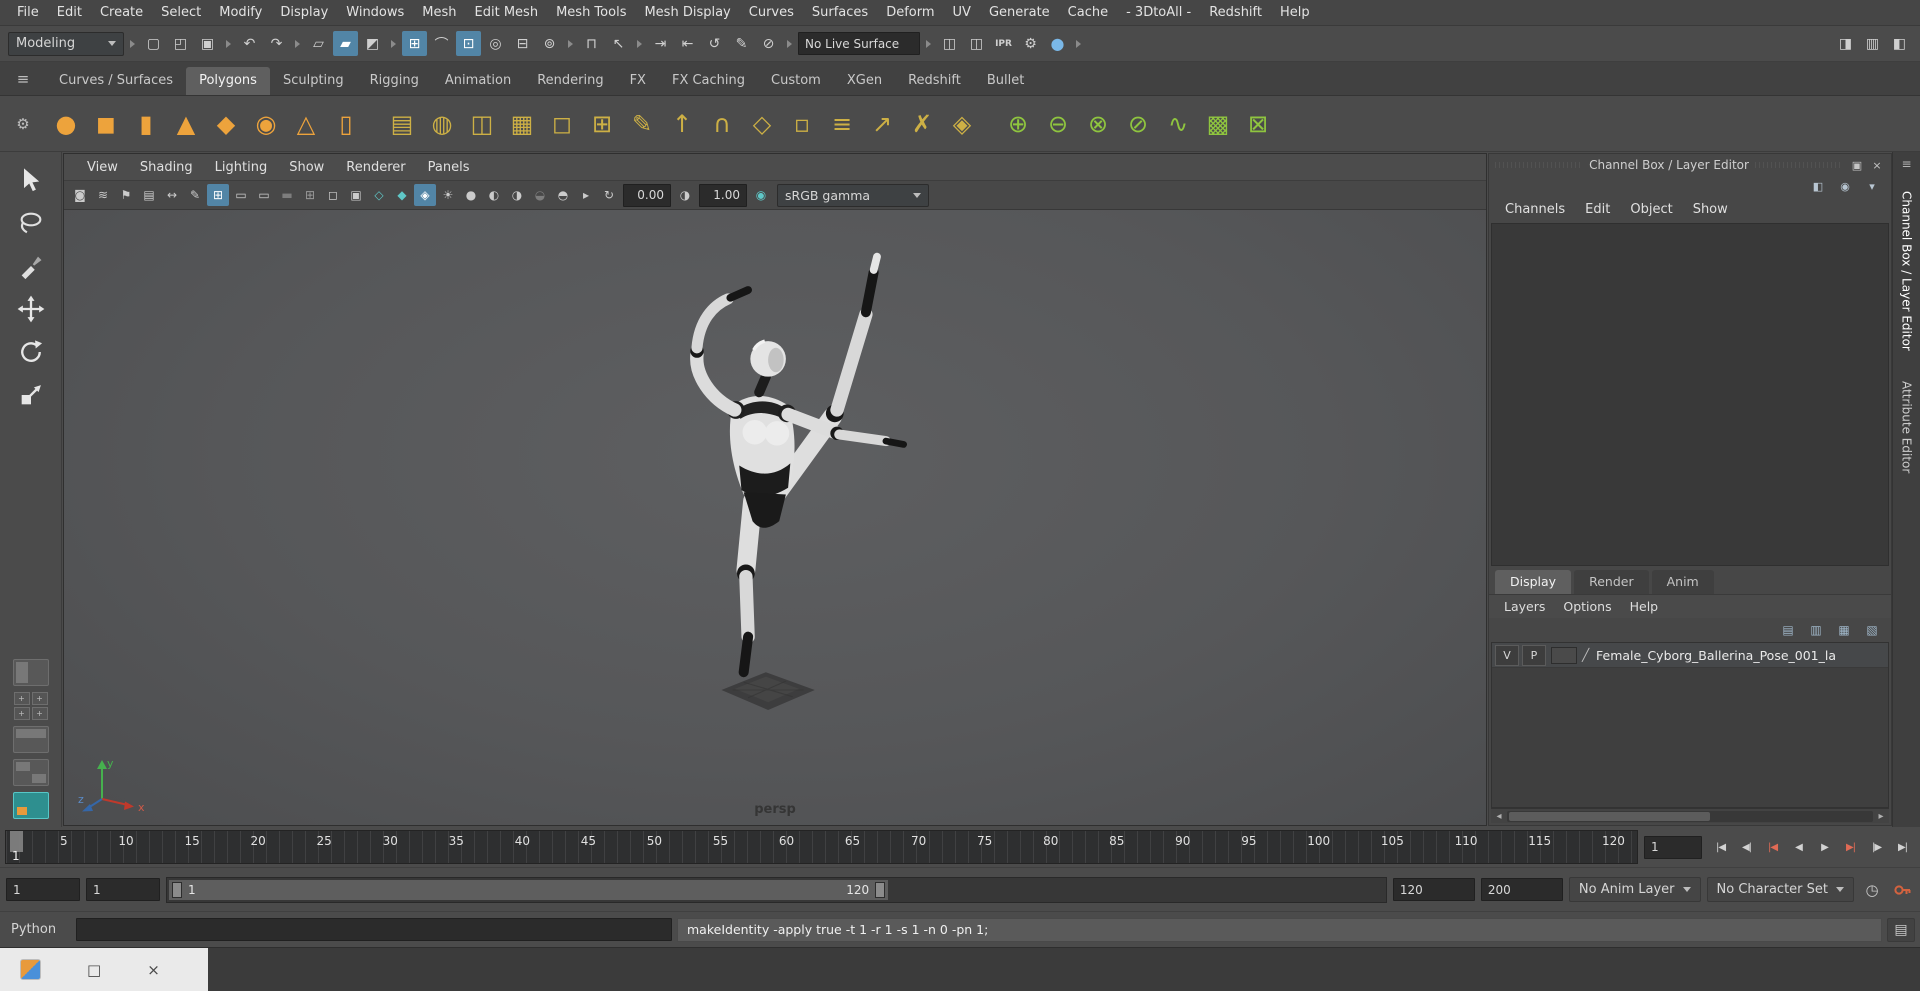  I want to click on lasso-tool-button, so click(31, 222).